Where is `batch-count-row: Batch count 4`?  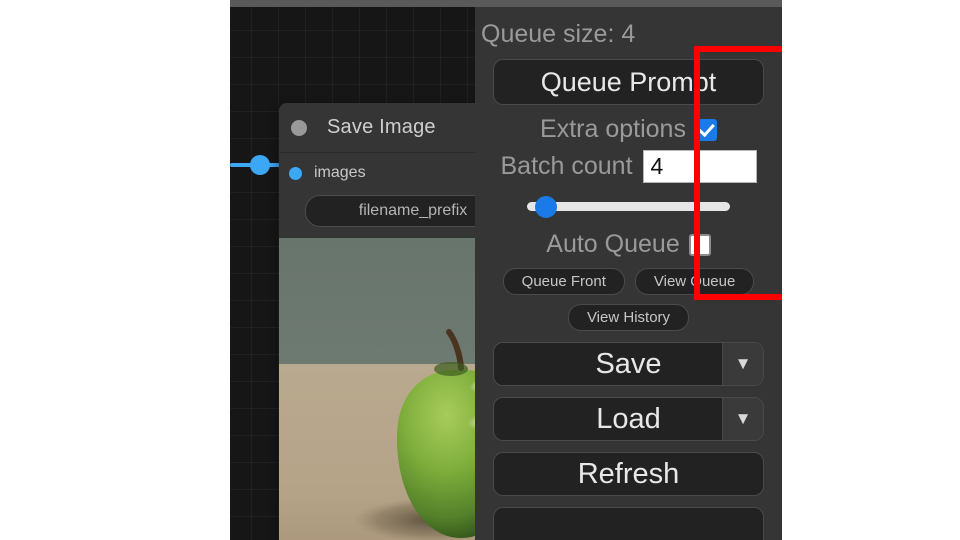 batch-count-row: Batch count 4 is located at coordinates (628, 166).